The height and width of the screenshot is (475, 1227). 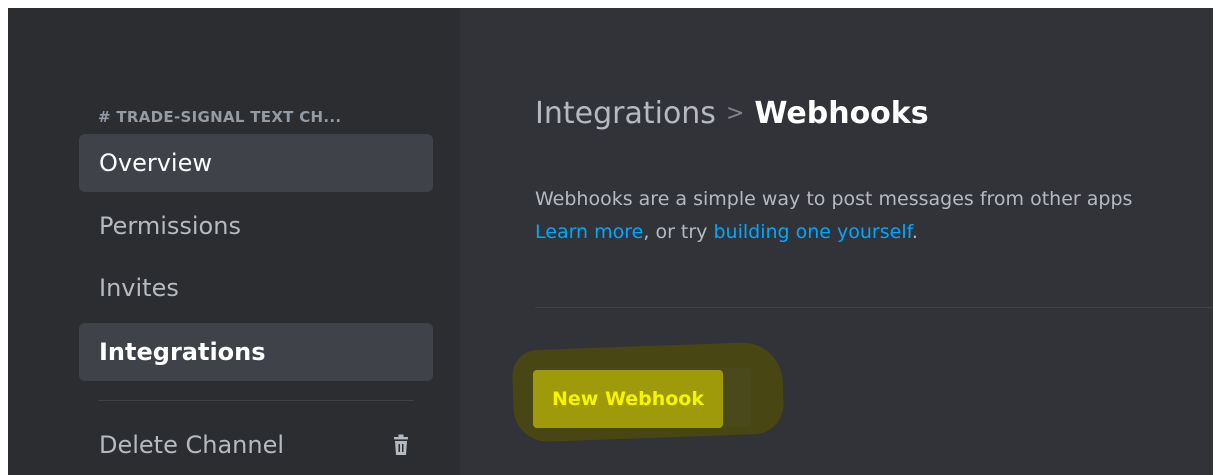 What do you see at coordinates (256, 226) in the screenshot?
I see `sidebar-item-permissions: Permissions` at bounding box center [256, 226].